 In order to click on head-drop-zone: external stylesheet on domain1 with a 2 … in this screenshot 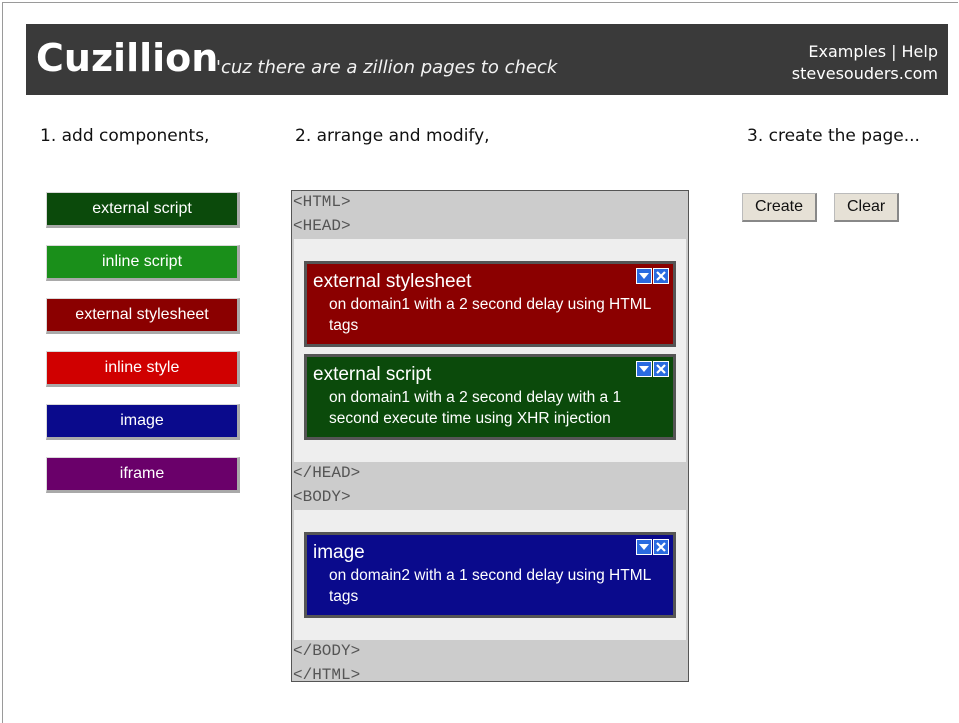, I will do `click(490, 350)`.